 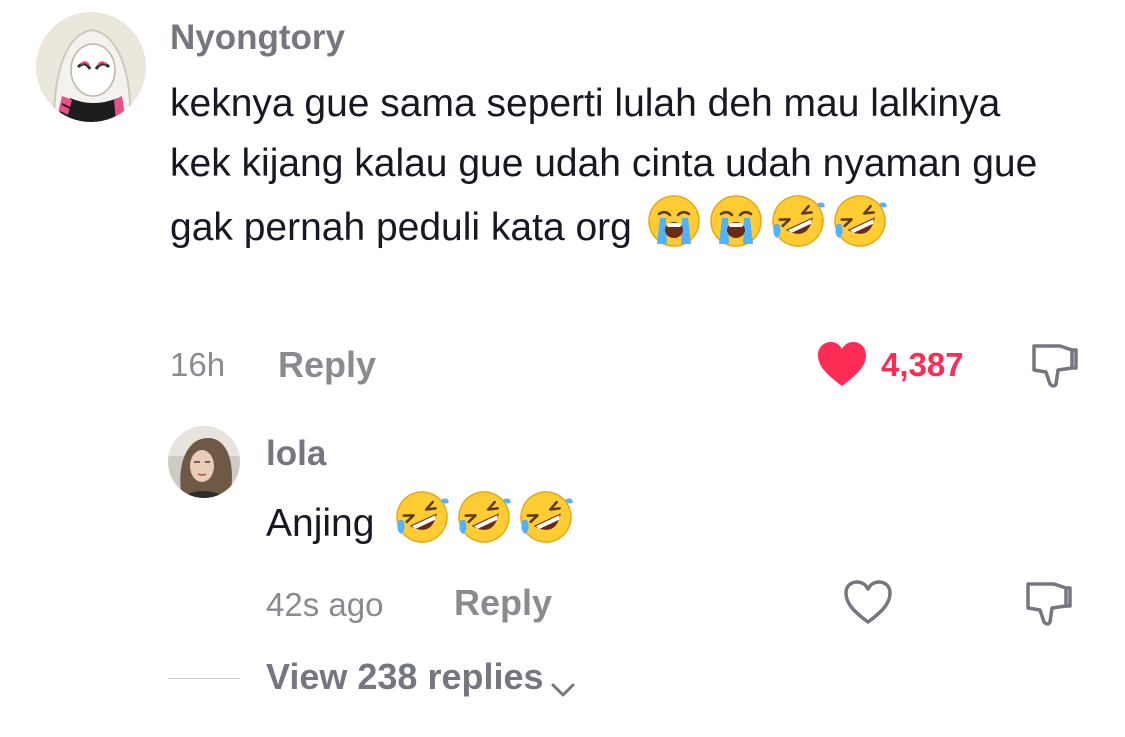 I want to click on reply-emojis, so click(x=484, y=517).